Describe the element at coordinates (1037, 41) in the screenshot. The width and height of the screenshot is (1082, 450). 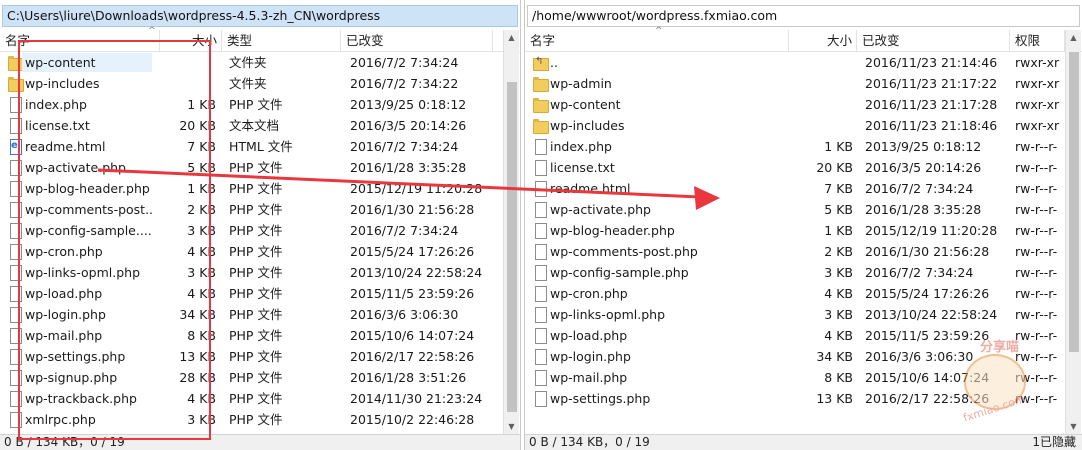
I see `remote-col-perms: 权限` at that location.